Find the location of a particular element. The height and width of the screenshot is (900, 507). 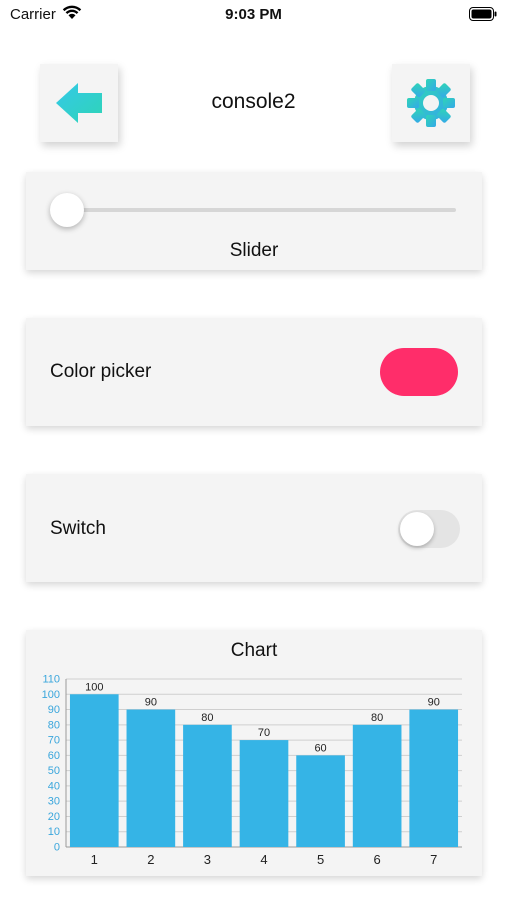

y-tick-label: 0 is located at coordinates (57, 848).